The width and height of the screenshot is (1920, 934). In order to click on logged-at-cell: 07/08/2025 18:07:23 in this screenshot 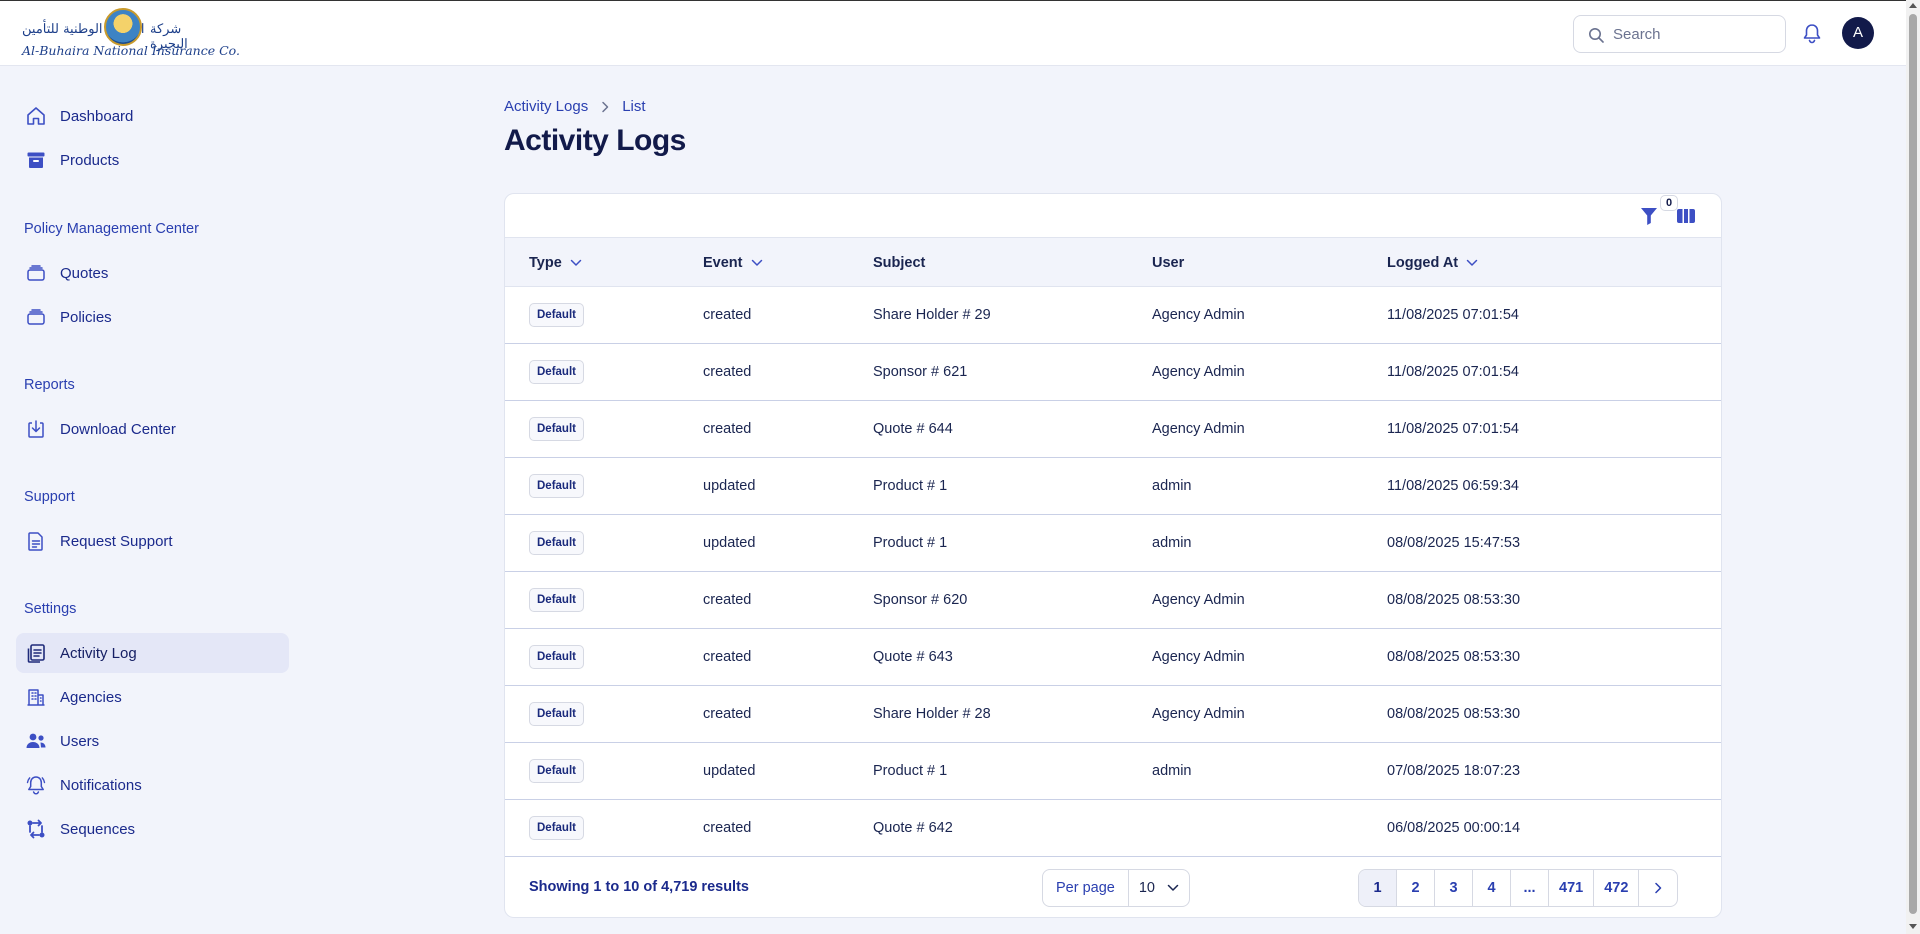, I will do `click(1454, 771)`.